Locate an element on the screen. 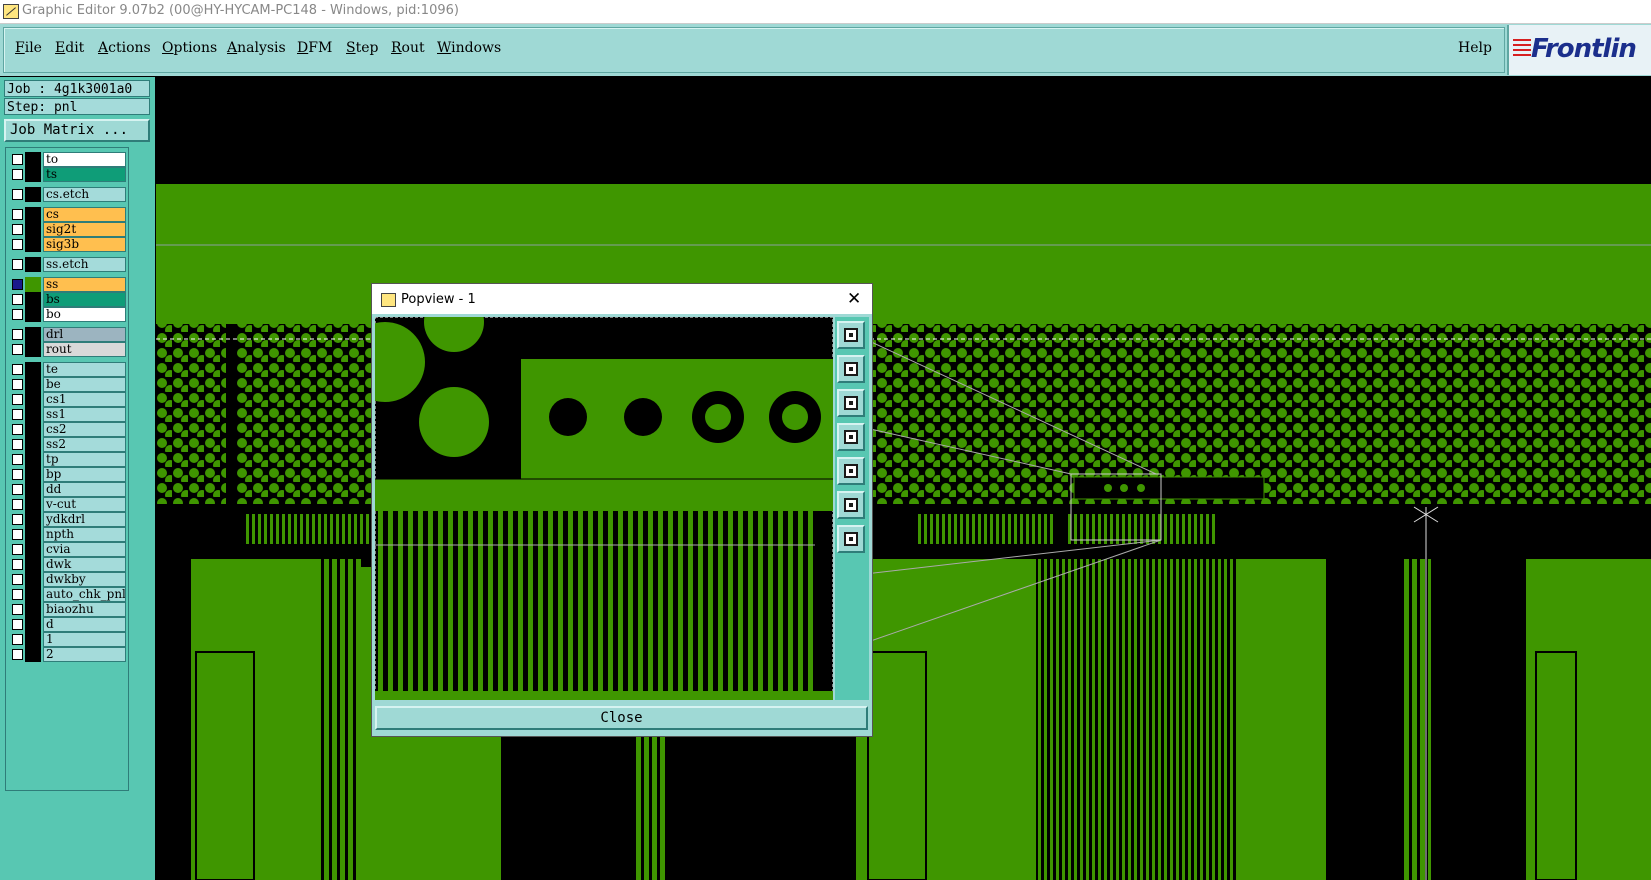 The image size is (1651, 880). layer-name: cs is located at coordinates (84, 214).